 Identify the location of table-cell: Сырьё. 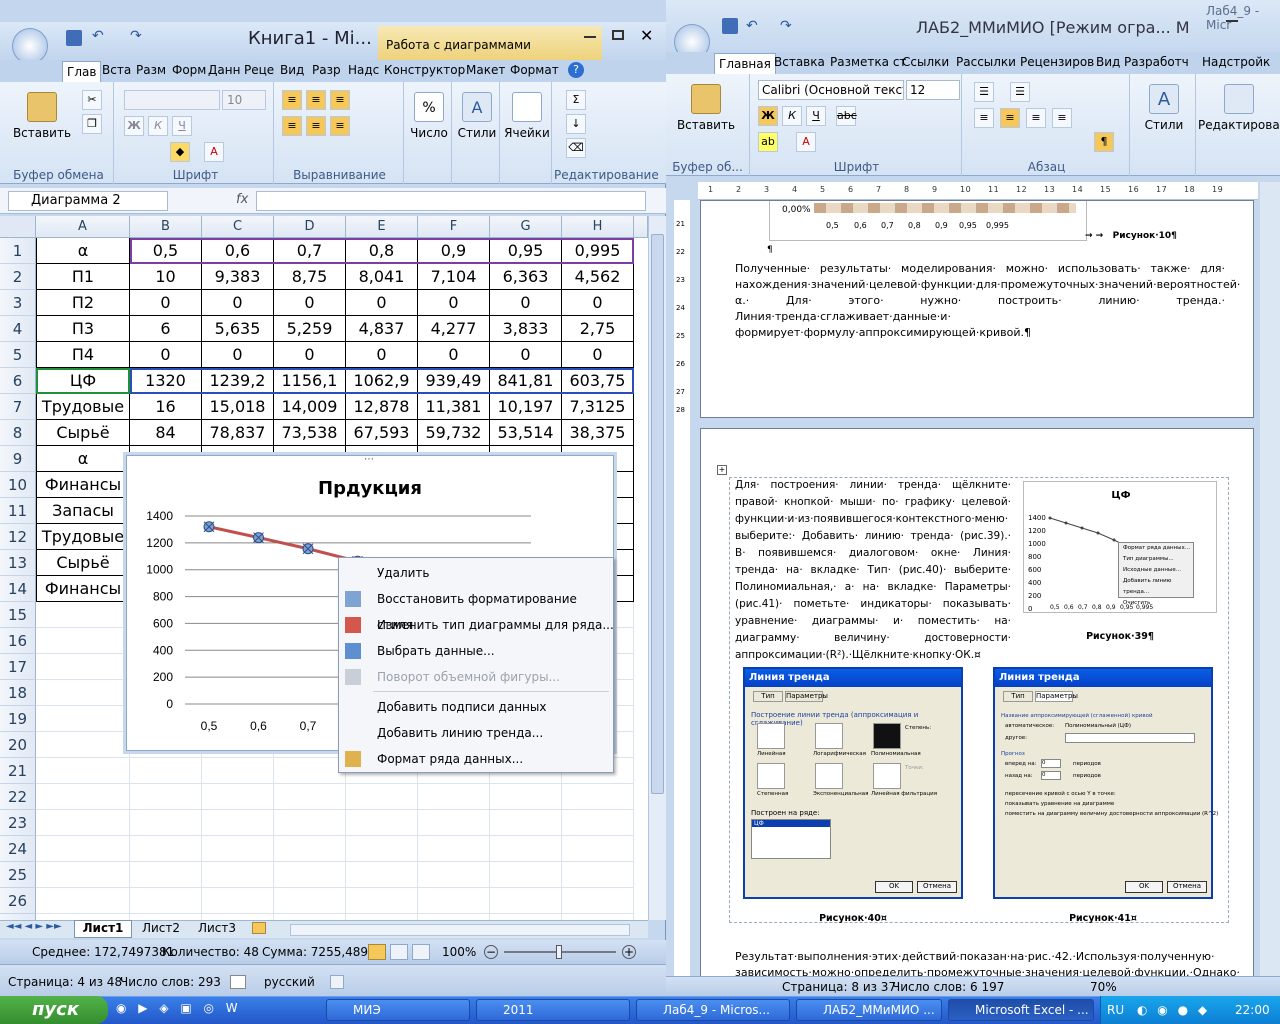
(83, 433).